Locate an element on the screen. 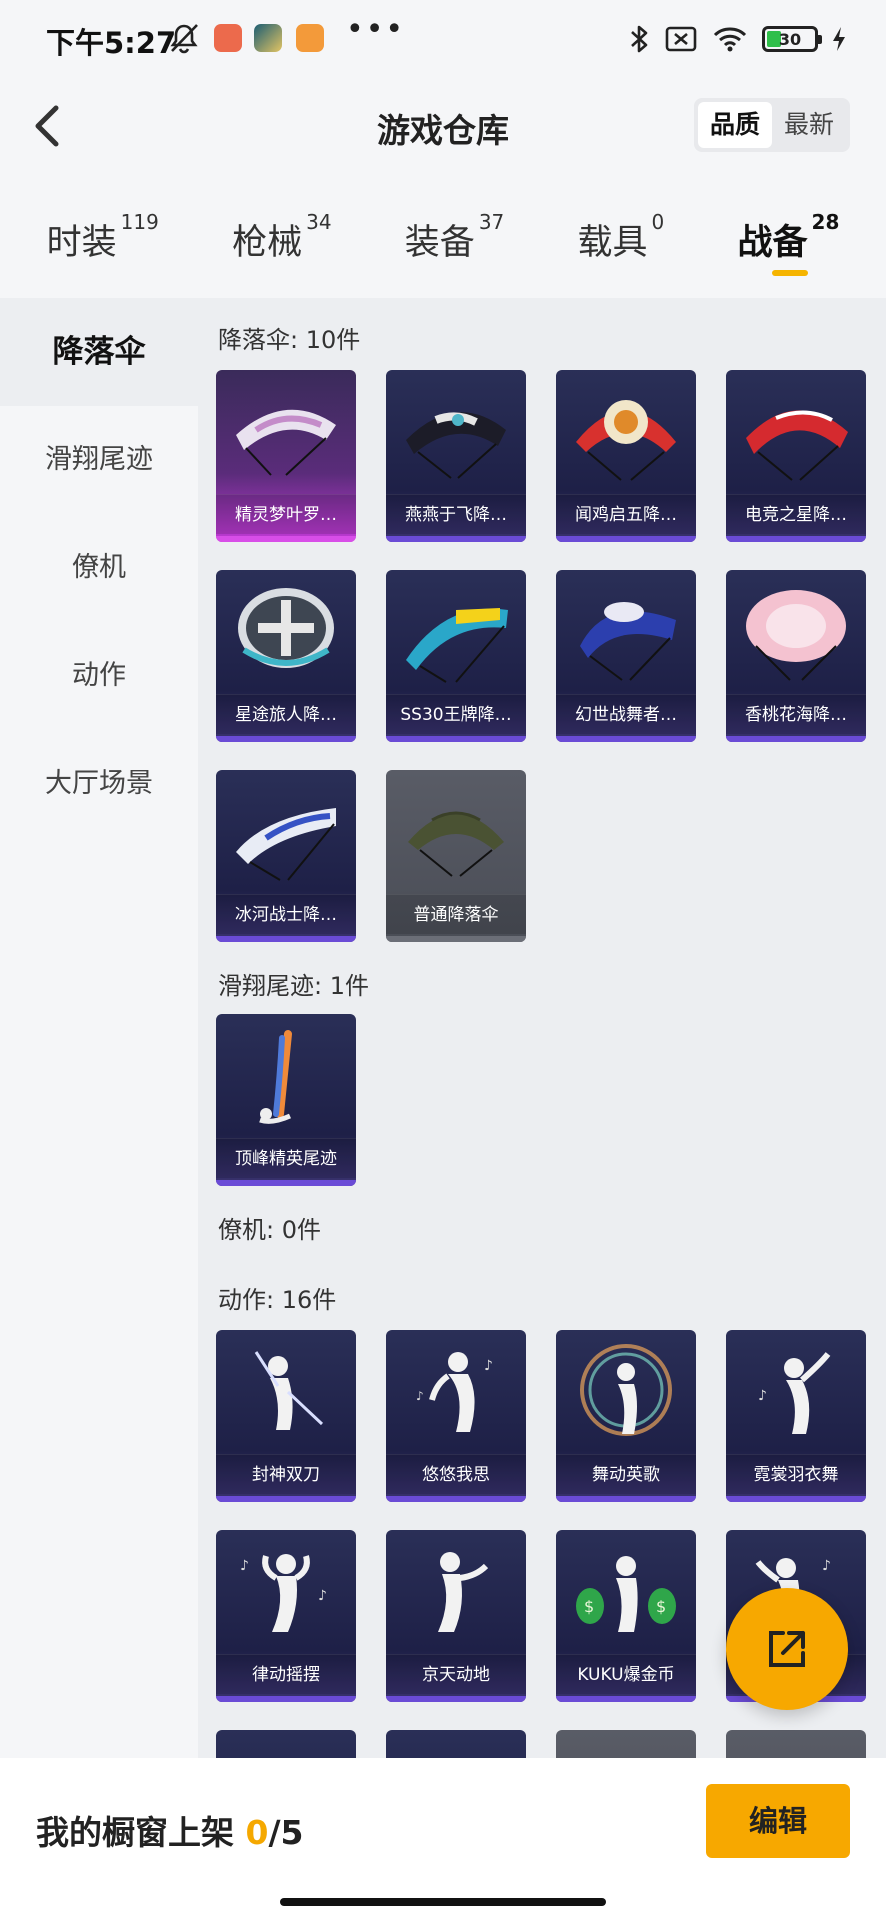 The image size is (886, 1920). item-card: 舞动英歌 is located at coordinates (626, 1416).